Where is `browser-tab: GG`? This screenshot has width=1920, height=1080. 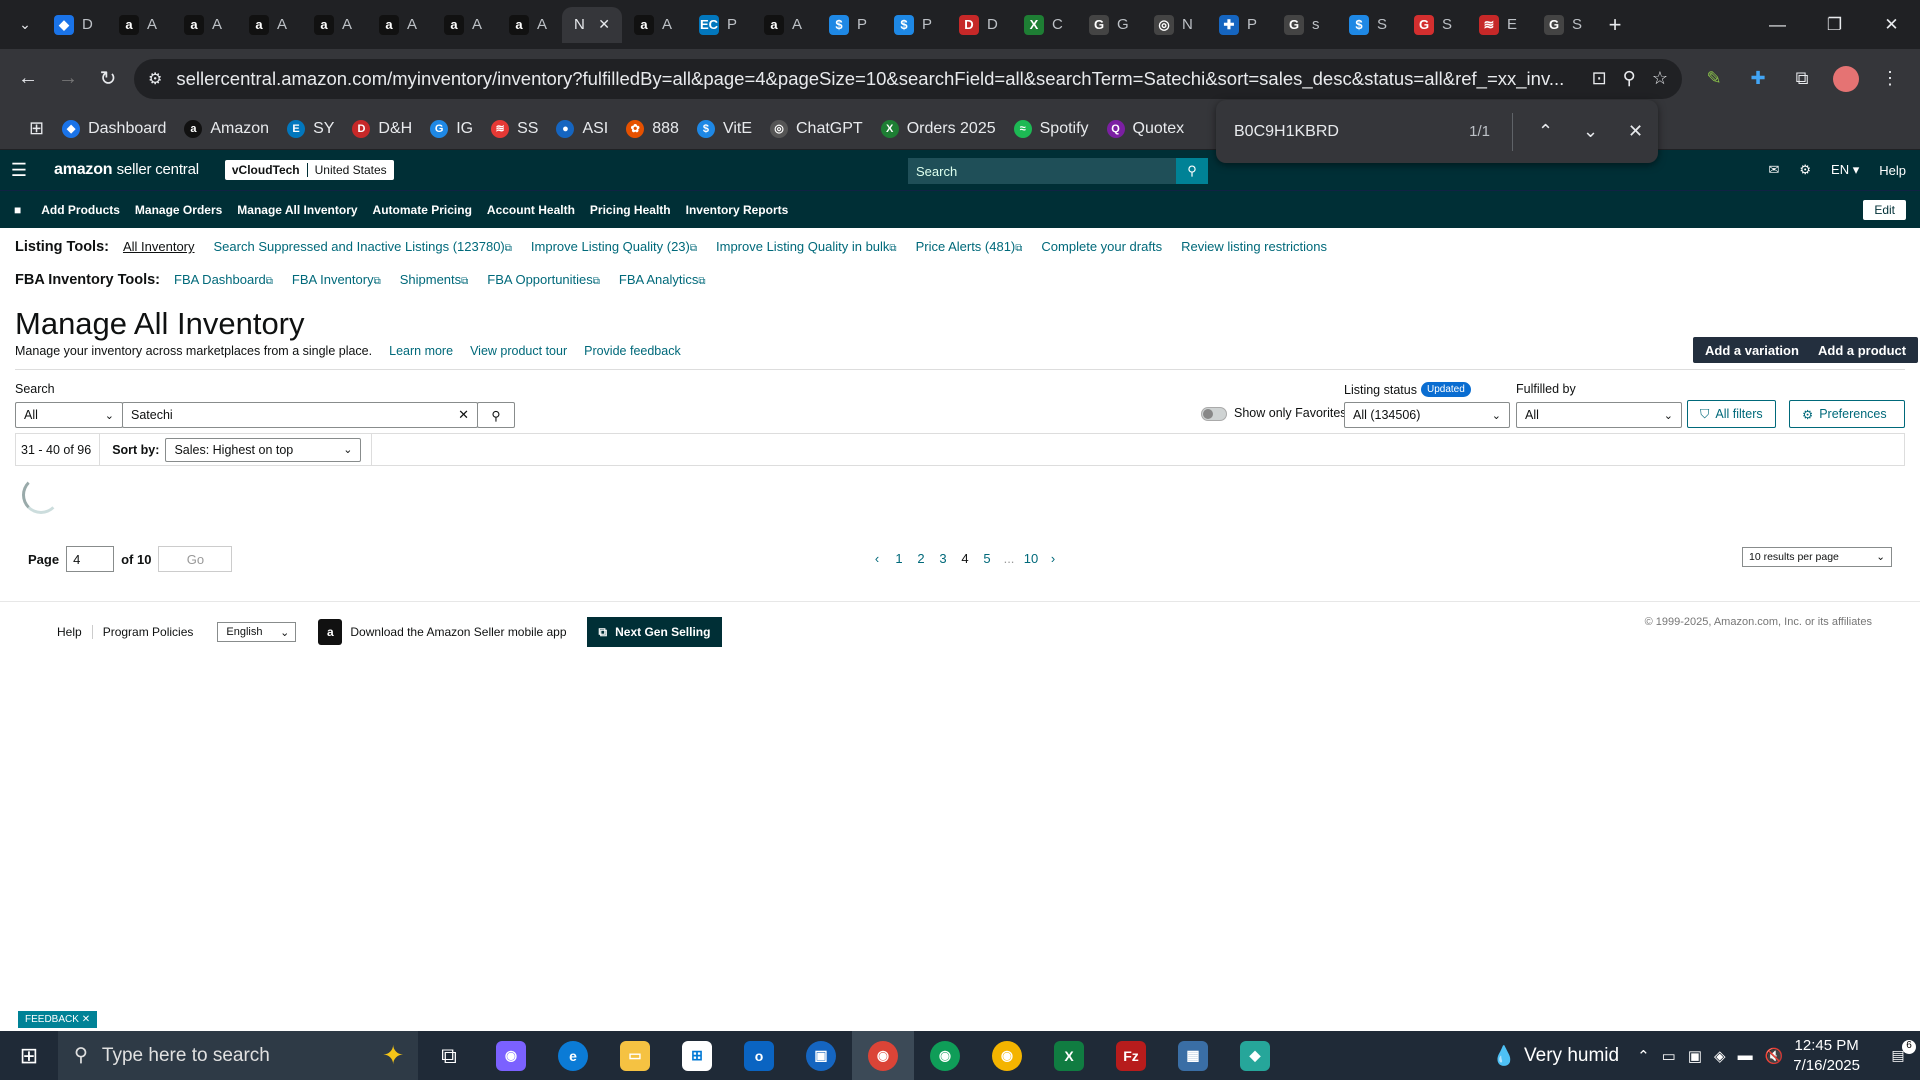
browser-tab: GG is located at coordinates (1109, 25).